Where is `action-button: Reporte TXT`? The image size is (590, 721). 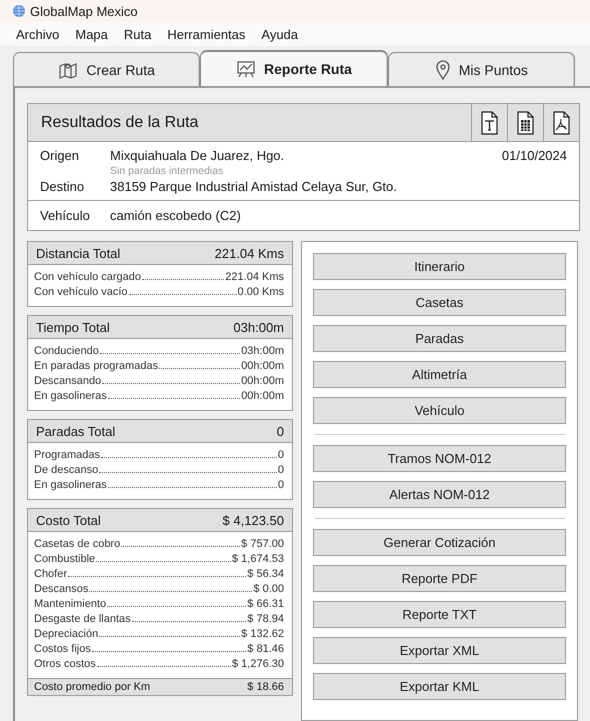 action-button: Reporte TXT is located at coordinates (439, 614).